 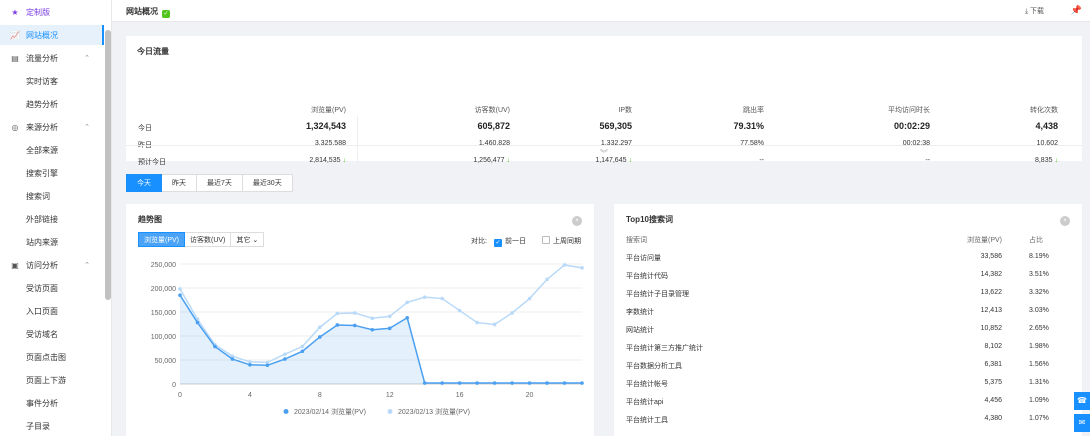 I want to click on x-tick-label: 16, so click(x=460, y=395).